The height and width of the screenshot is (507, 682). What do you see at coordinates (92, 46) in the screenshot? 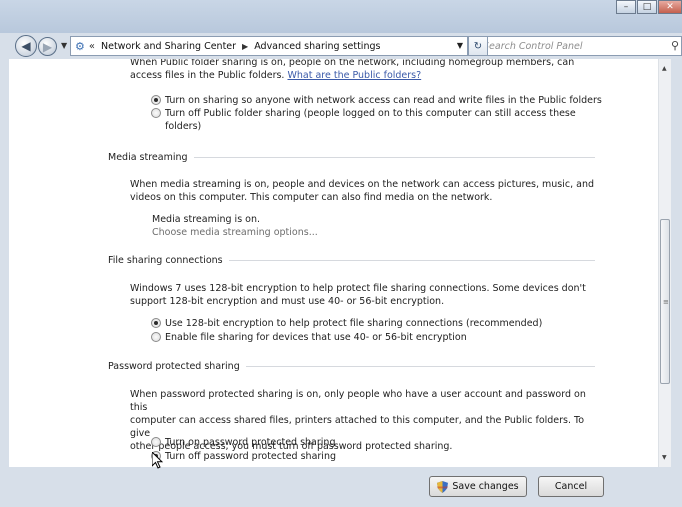
I see `breadcrumb-overflow: «` at bounding box center [92, 46].